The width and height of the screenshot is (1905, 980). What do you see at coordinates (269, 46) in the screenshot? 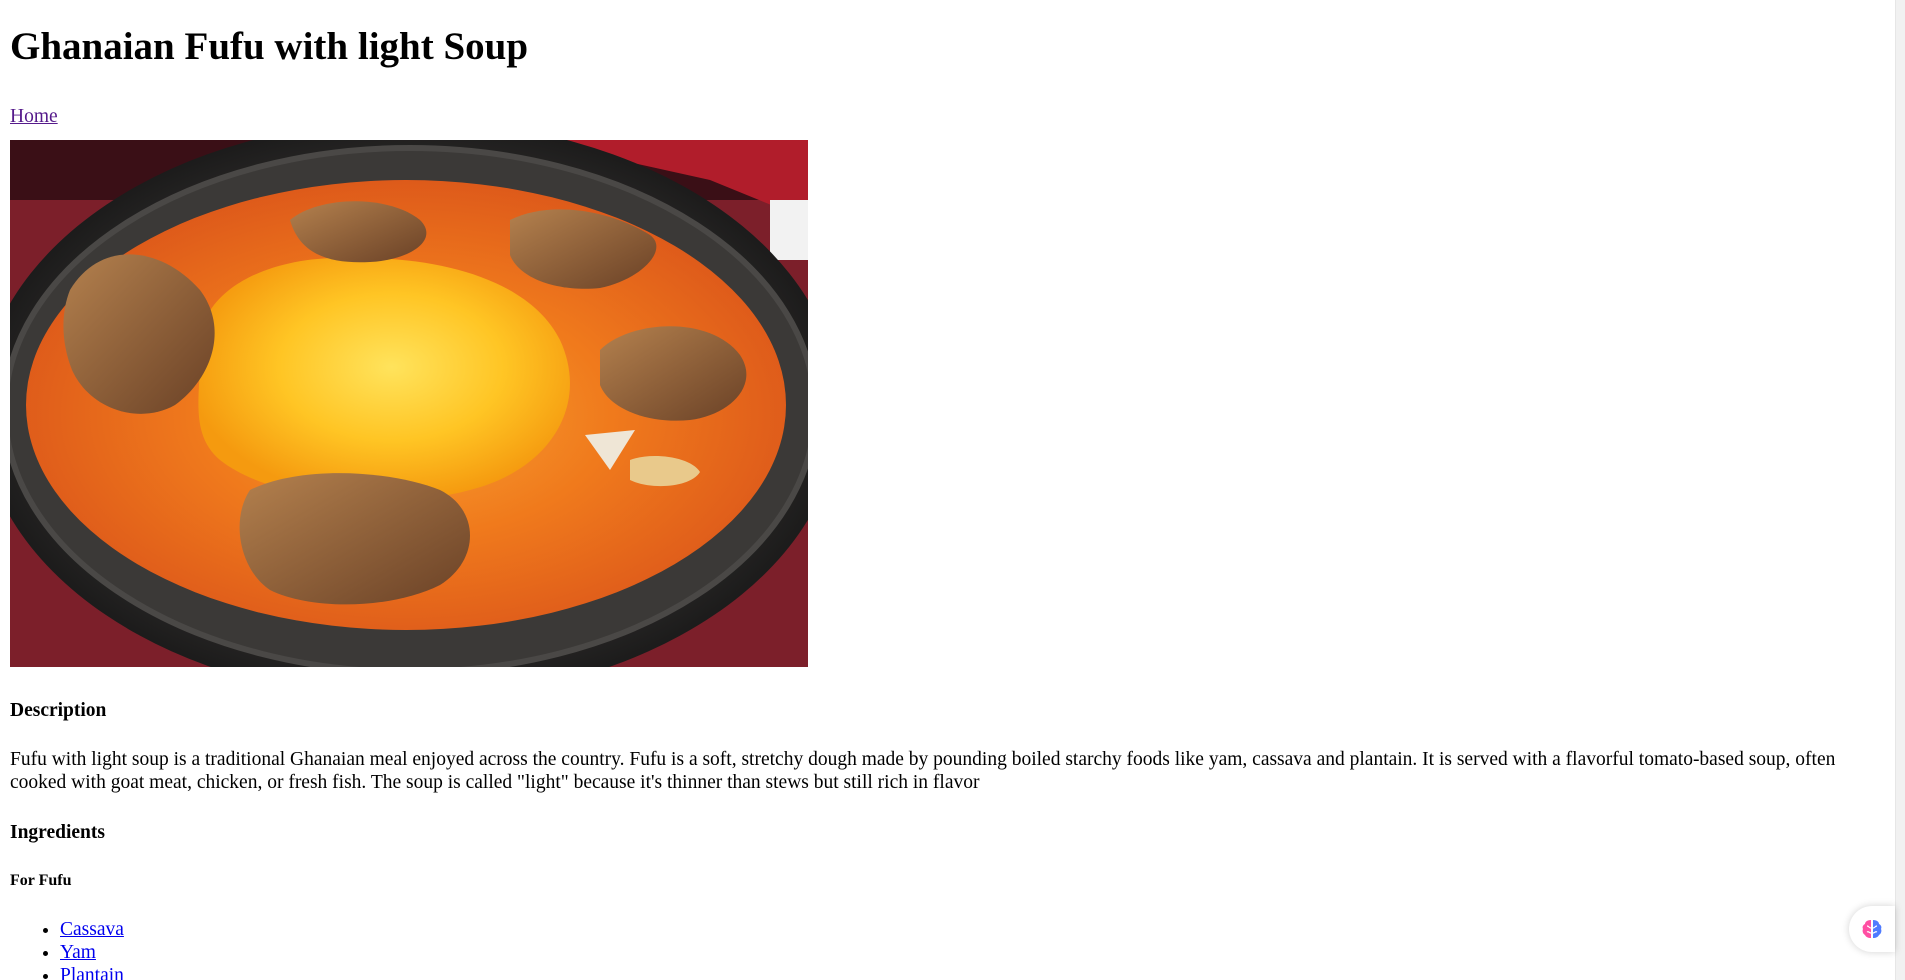
I see `page-title: Ghanaian Fufu with light Soup` at bounding box center [269, 46].